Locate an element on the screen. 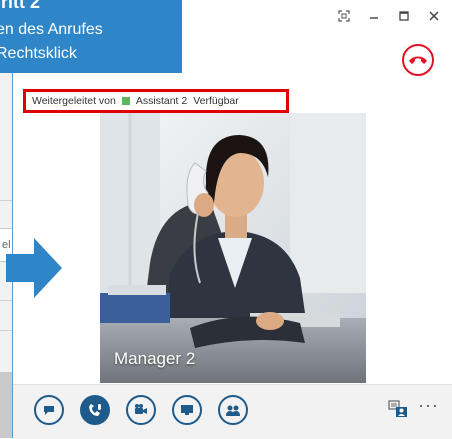  close-icon is located at coordinates (434, 16).